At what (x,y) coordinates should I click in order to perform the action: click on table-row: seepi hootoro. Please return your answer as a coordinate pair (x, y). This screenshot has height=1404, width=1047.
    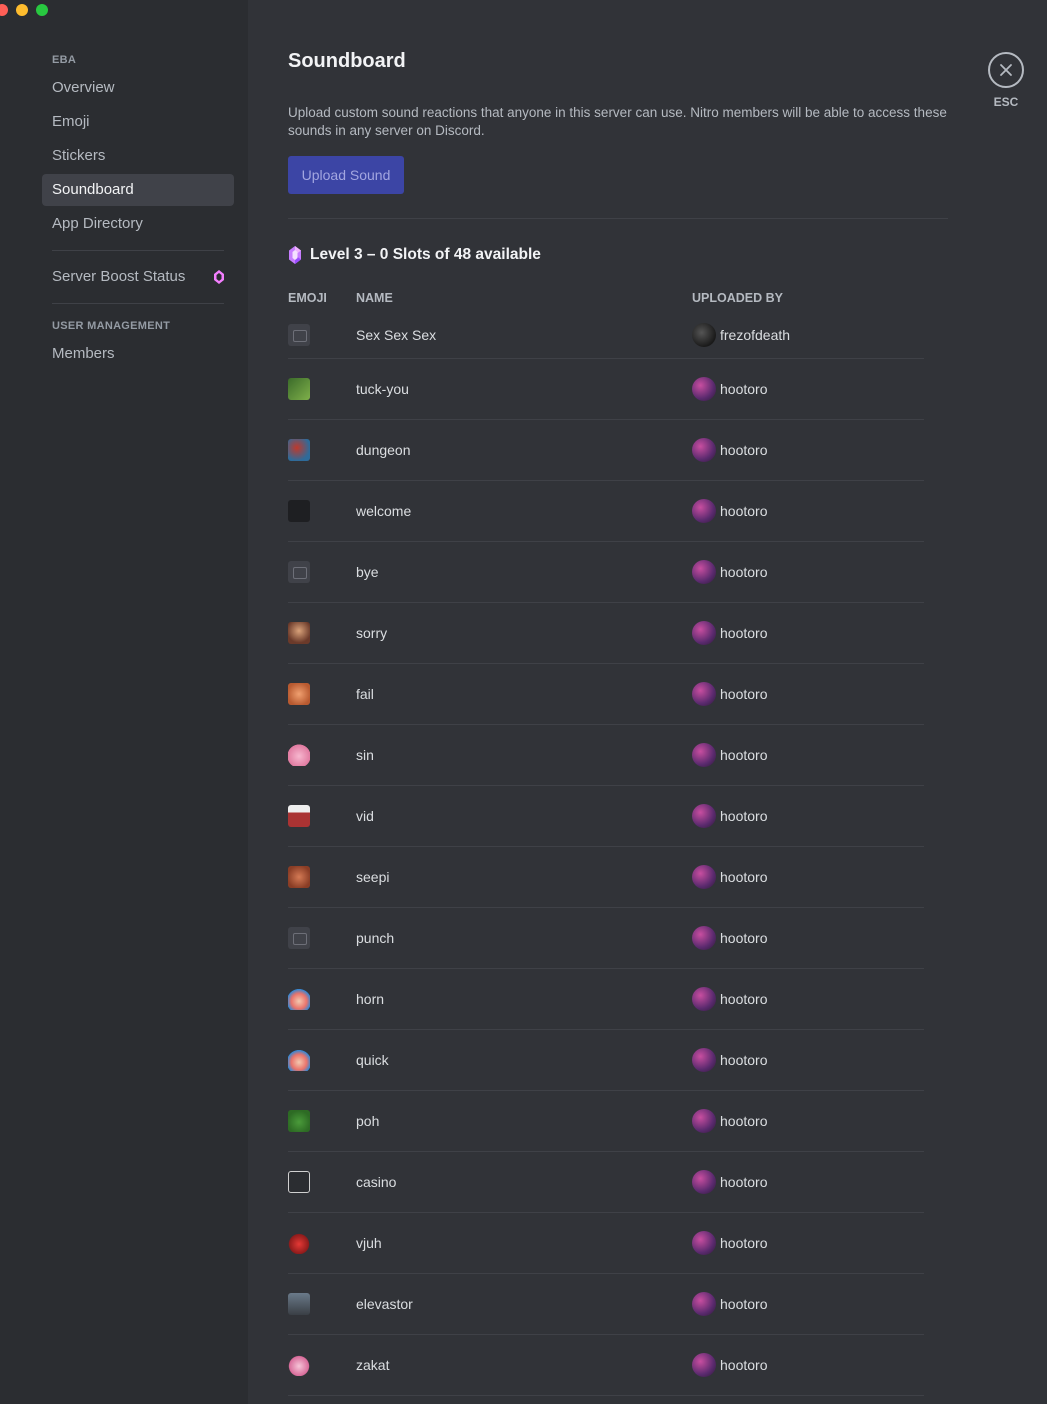
    Looking at the image, I should click on (606, 877).